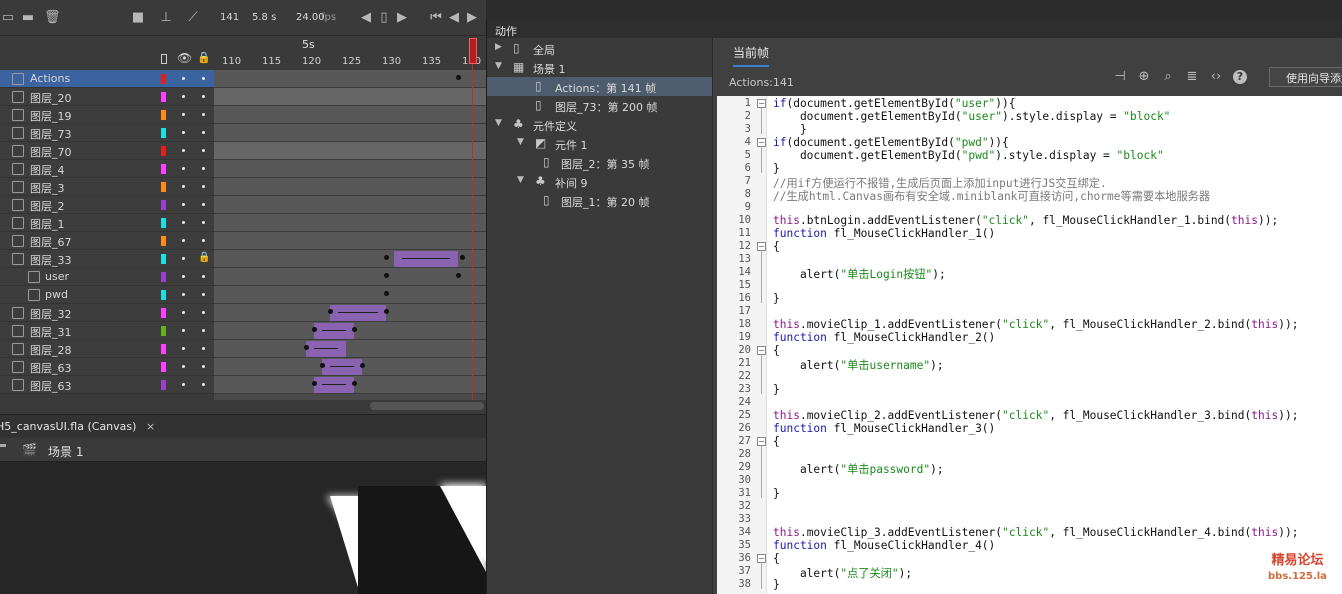 This screenshot has height=594, width=1342. What do you see at coordinates (599, 200) in the screenshot?
I see `tree-node: ▯ 图层_1：第 20 帧` at bounding box center [599, 200].